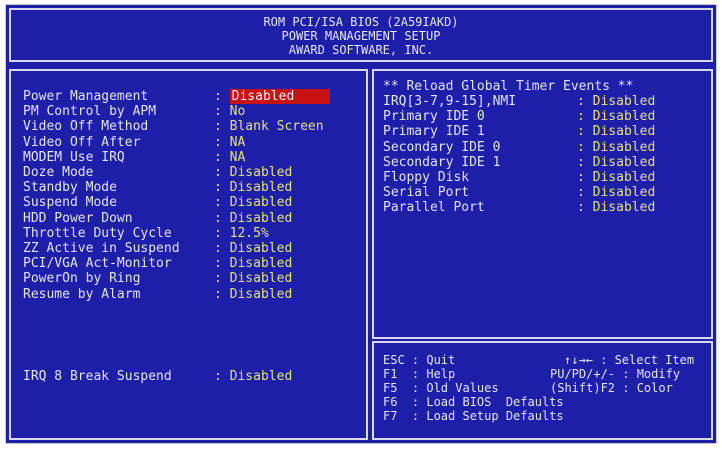  What do you see at coordinates (361, 22) in the screenshot?
I see `bios-title: ROM PCI/ISA BIOS (2A59IAKD)` at bounding box center [361, 22].